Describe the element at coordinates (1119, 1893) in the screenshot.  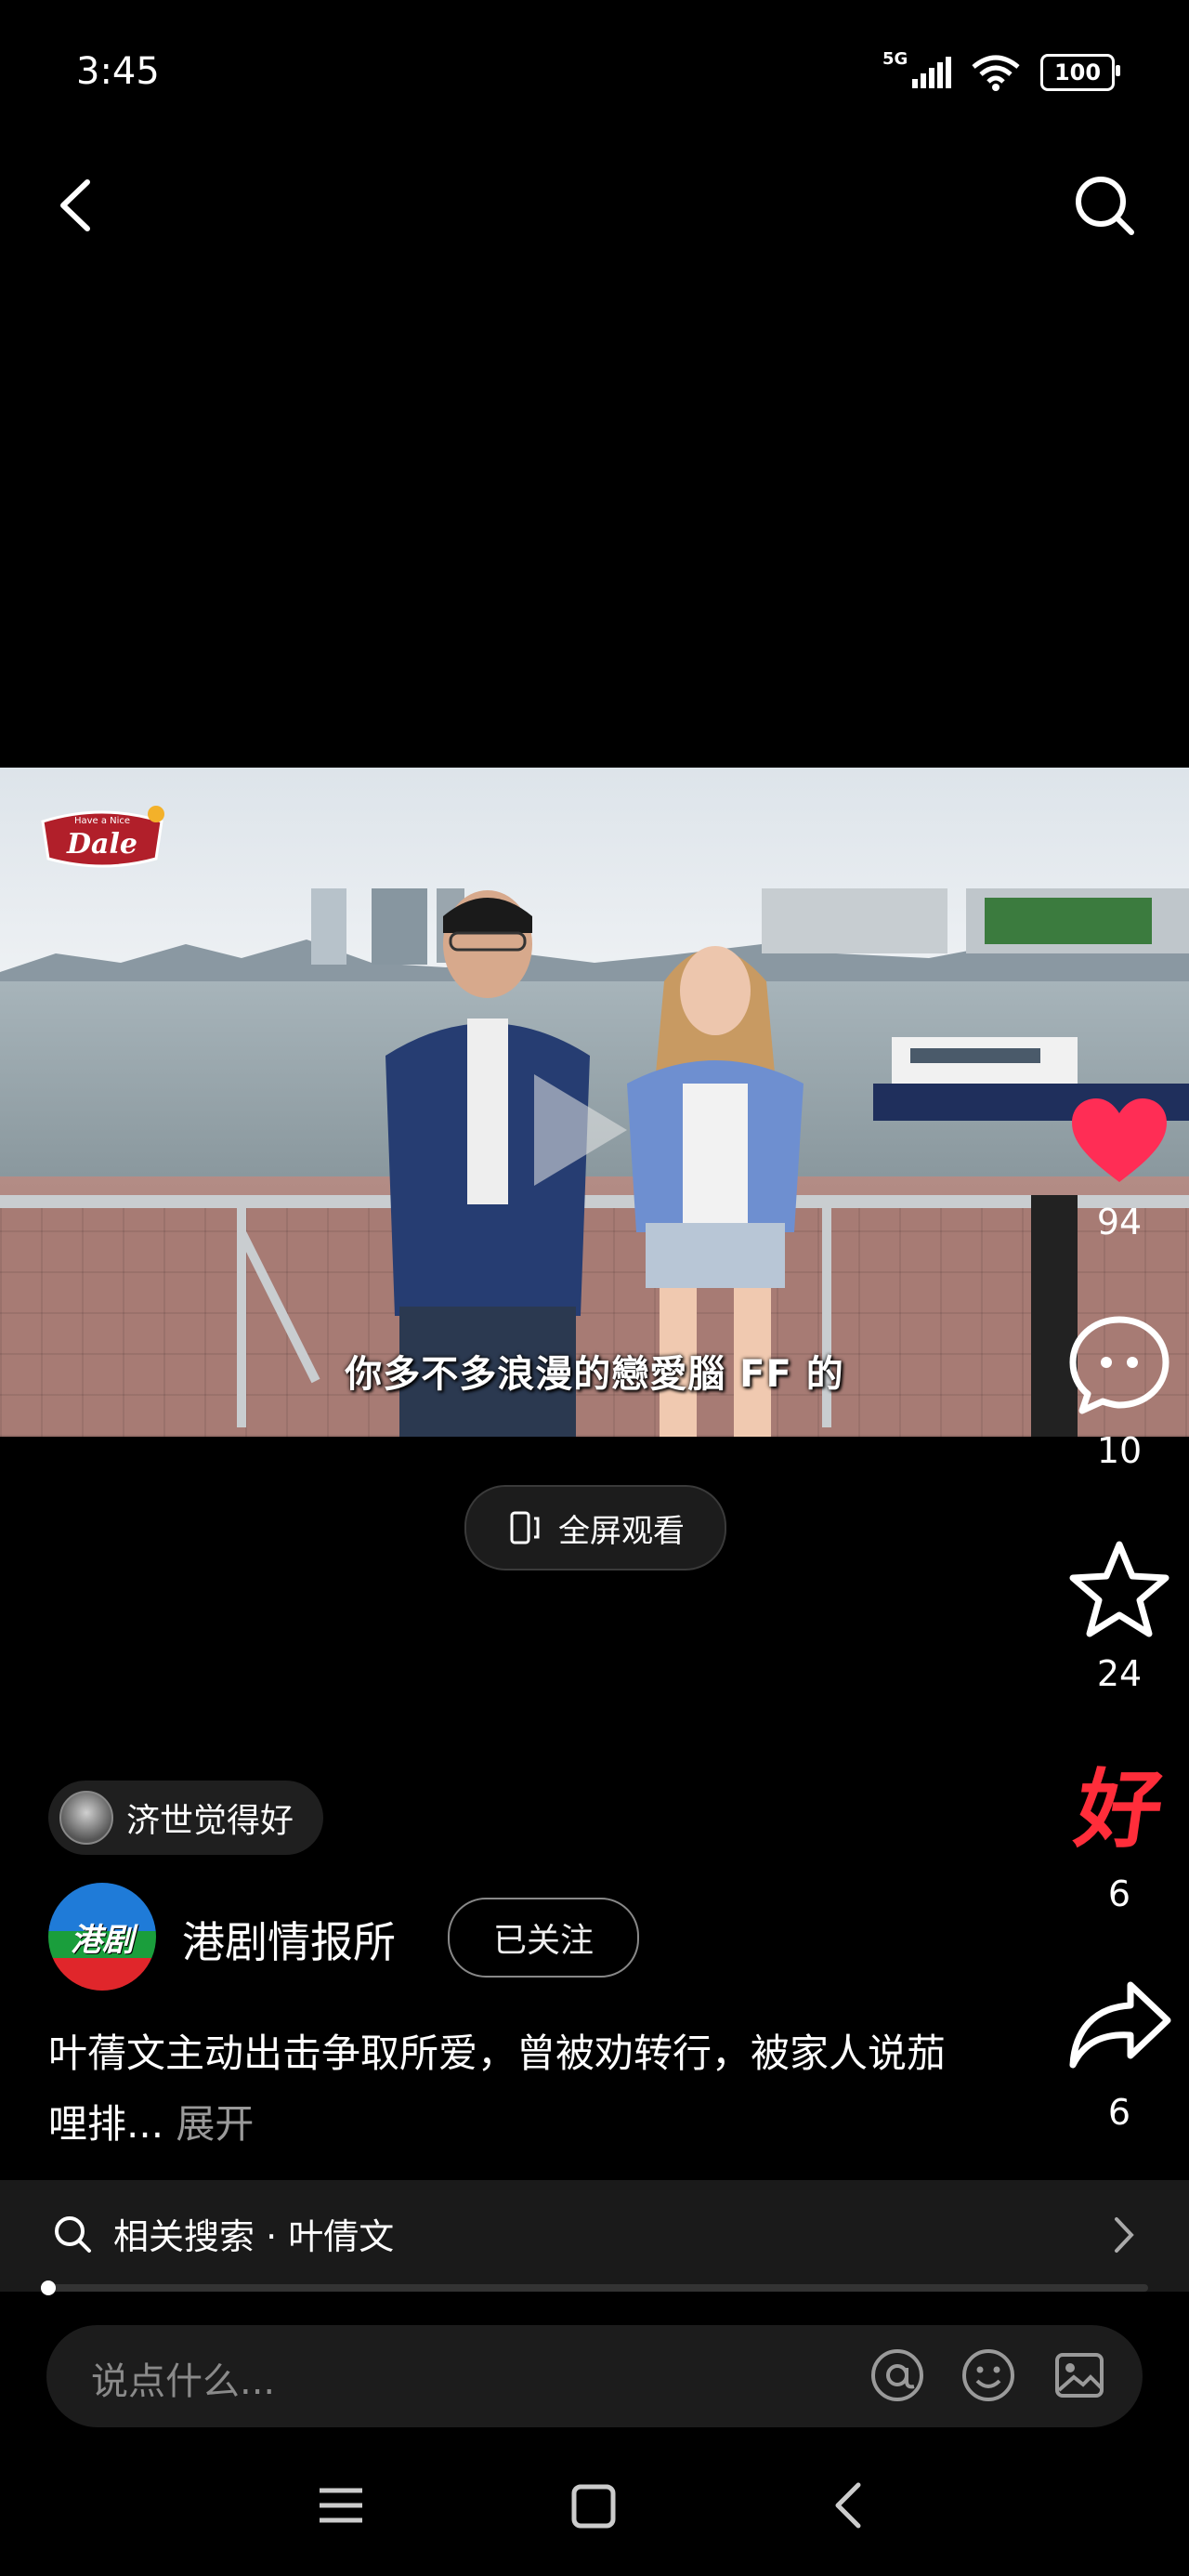
I see `good-count: 6` at that location.